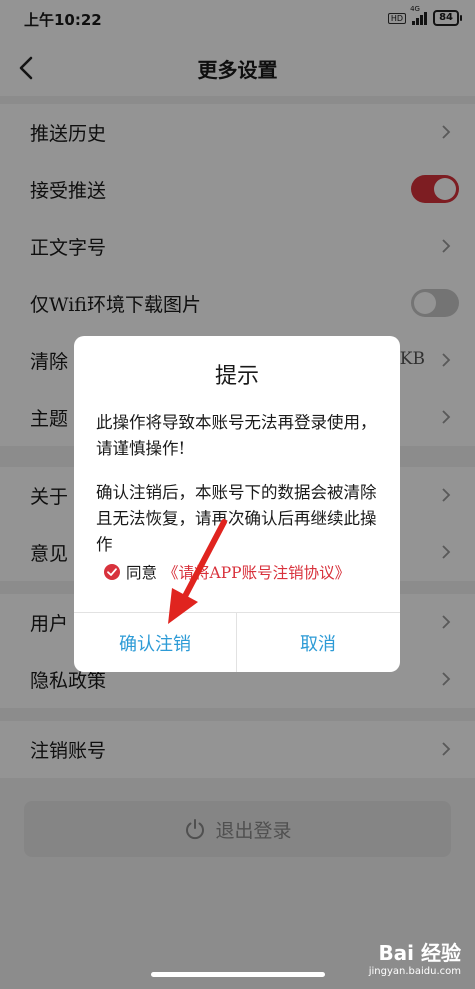 This screenshot has height=989, width=475. What do you see at coordinates (238, 974) in the screenshot?
I see `home-indicator` at bounding box center [238, 974].